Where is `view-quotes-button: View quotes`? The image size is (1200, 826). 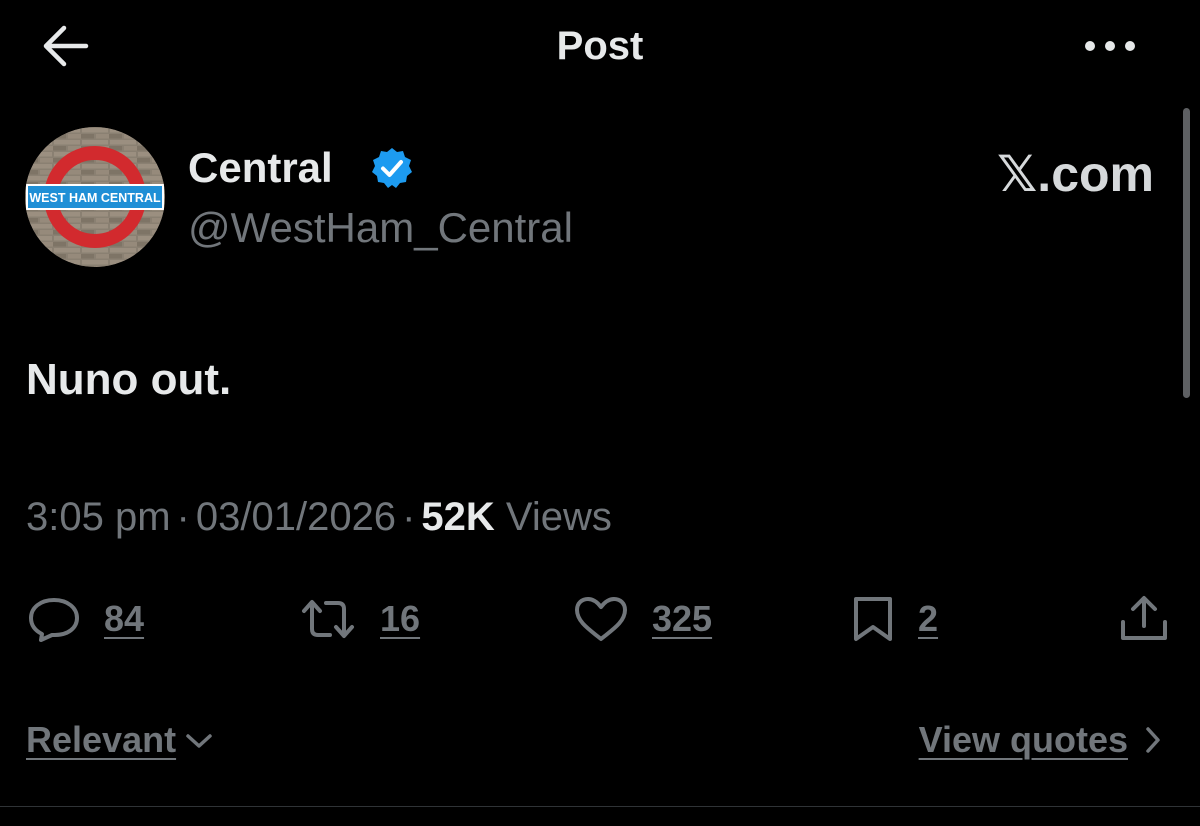 view-quotes-button: View quotes is located at coordinates (1030, 740).